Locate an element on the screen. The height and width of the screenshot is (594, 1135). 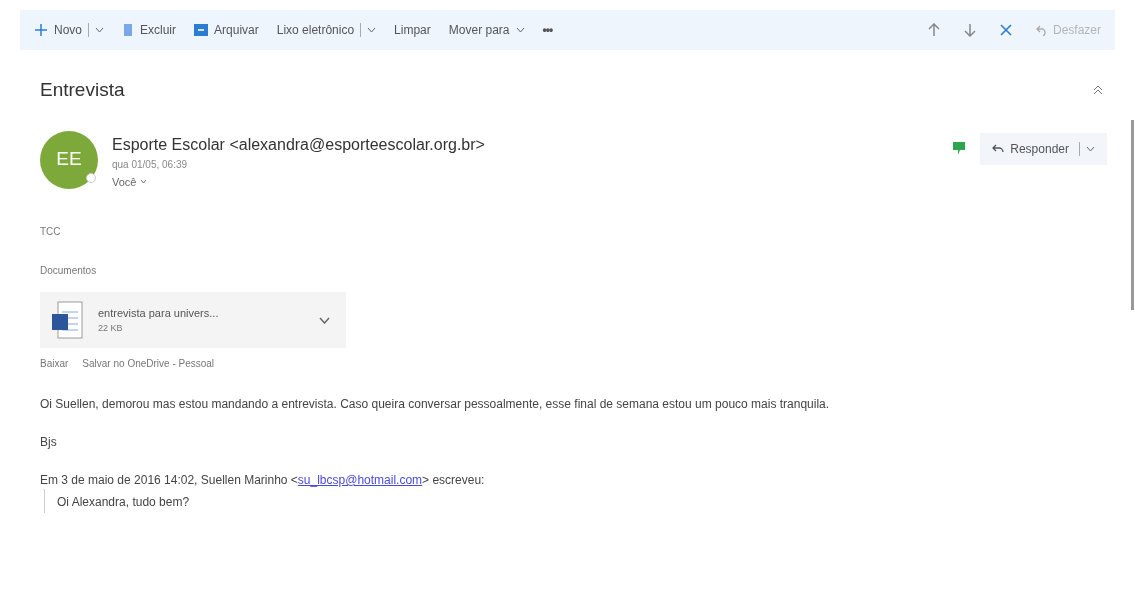
body-paragraph: Oi Suellen, demorou mas estou mandando a entrevista. Caso queira conversar pessoalmente, esse final de semana estou um pouco mais tranquila. is located at coordinates (435, 404).